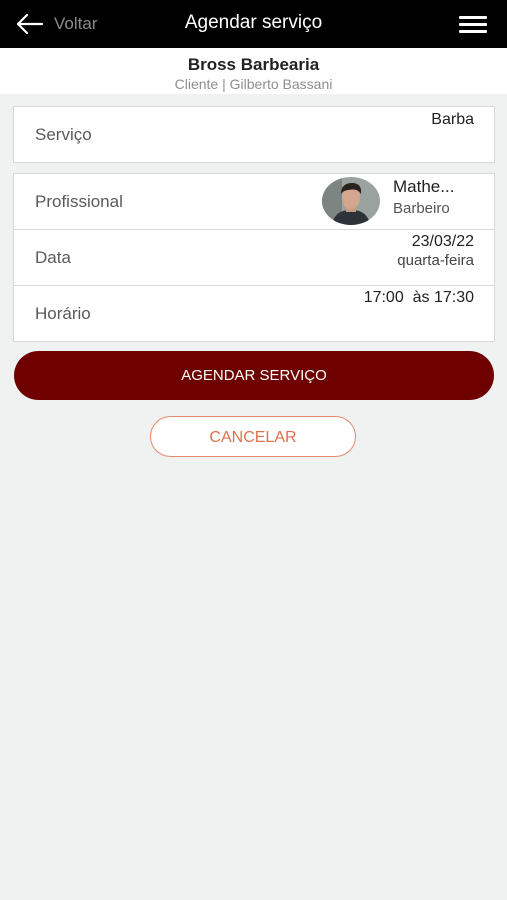 This screenshot has width=507, height=900. I want to click on professional-label: Profissional, so click(79, 201).